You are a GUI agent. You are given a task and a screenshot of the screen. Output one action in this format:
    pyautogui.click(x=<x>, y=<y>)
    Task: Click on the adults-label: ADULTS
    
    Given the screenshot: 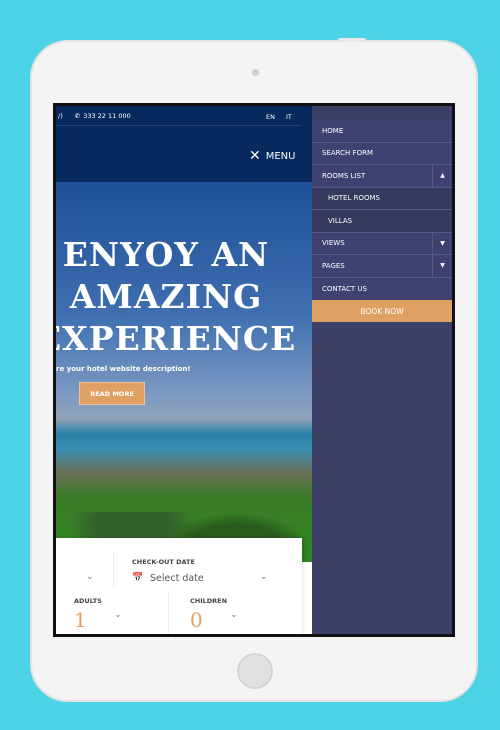 What is the action you would take?
    pyautogui.click(x=88, y=601)
    